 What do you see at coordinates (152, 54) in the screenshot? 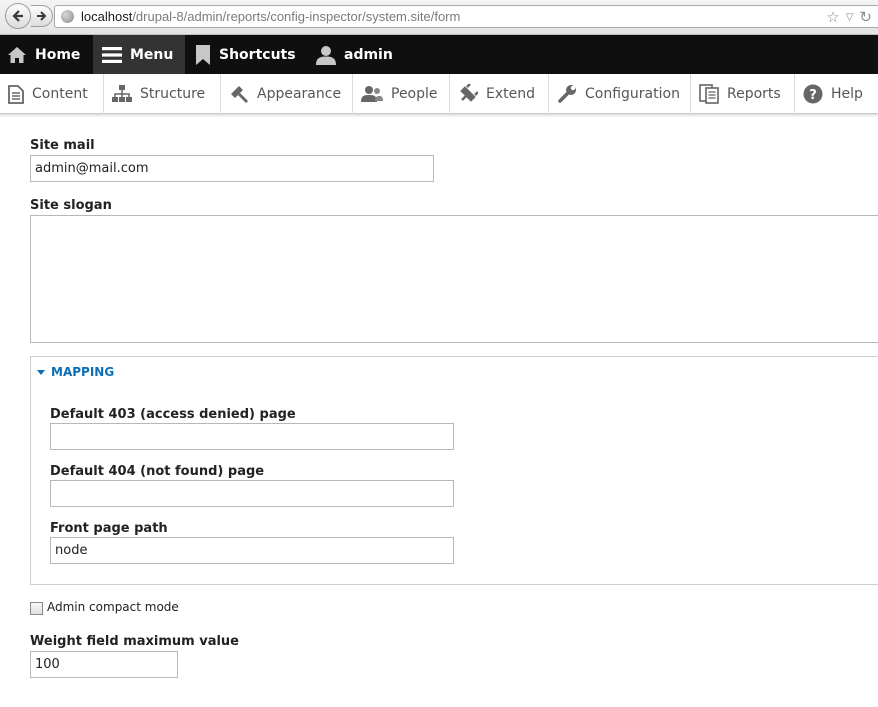
I see `toolbar-menu-label: Menu` at bounding box center [152, 54].